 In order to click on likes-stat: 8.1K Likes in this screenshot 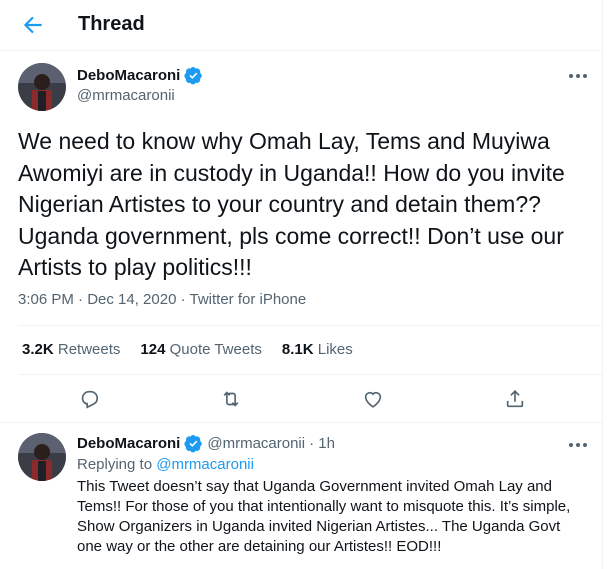, I will do `click(317, 349)`.